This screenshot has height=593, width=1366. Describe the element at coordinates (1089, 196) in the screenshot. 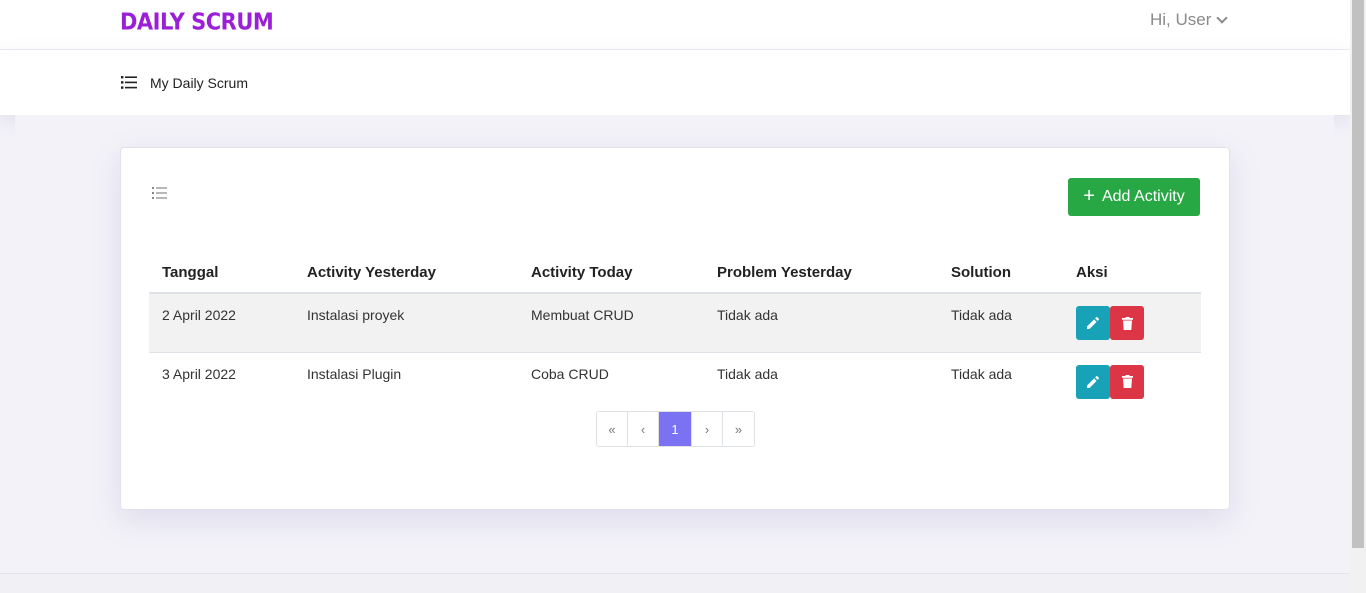

I see `plus-icon: +` at that location.